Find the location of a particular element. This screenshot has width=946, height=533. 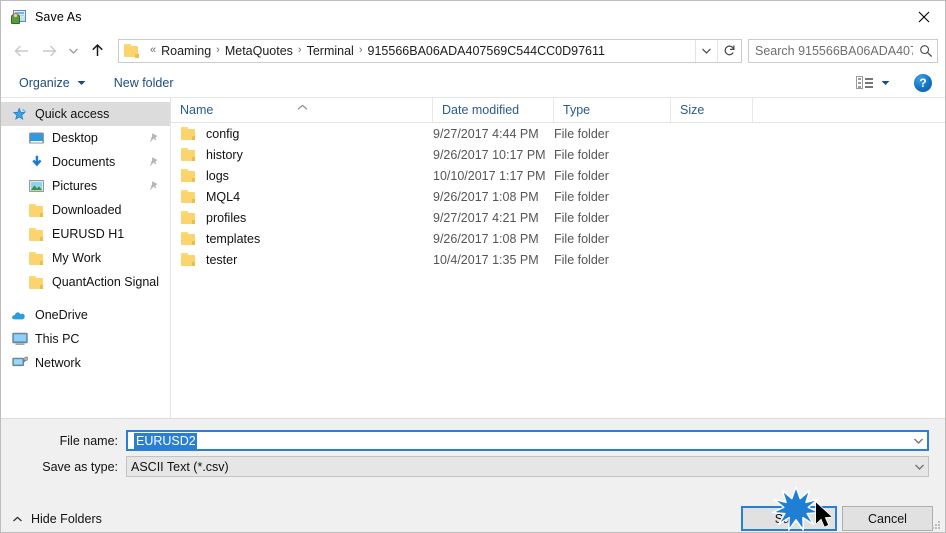

cancel-button: Cancel is located at coordinates (887, 518).